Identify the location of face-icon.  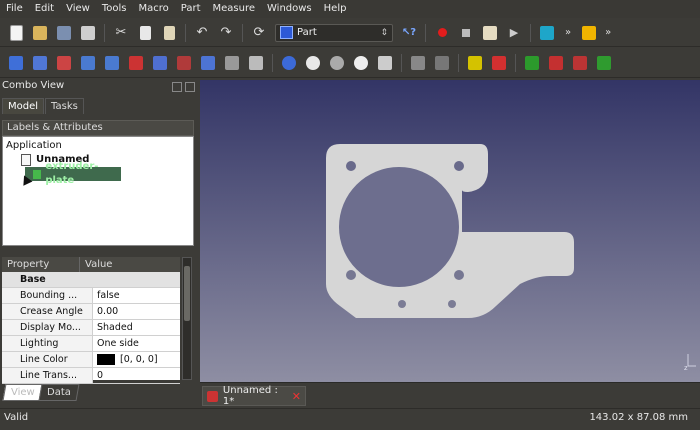
(136, 62).